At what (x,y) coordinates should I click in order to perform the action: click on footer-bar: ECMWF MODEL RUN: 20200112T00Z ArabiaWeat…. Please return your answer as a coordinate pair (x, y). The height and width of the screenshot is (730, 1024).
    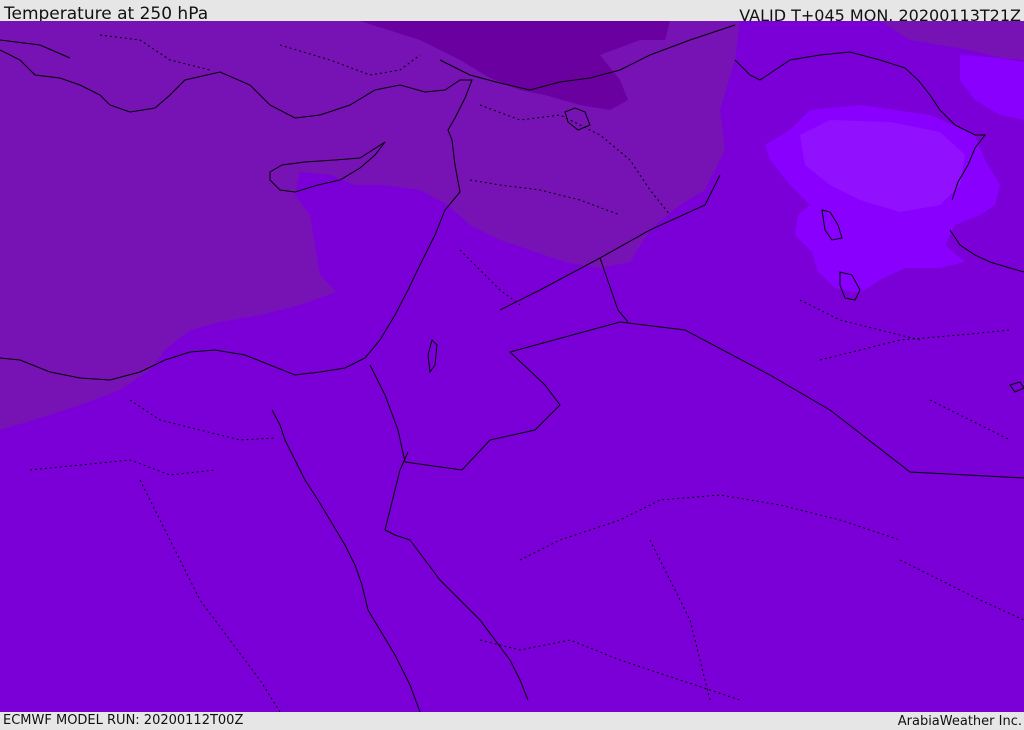
    Looking at the image, I should click on (512, 720).